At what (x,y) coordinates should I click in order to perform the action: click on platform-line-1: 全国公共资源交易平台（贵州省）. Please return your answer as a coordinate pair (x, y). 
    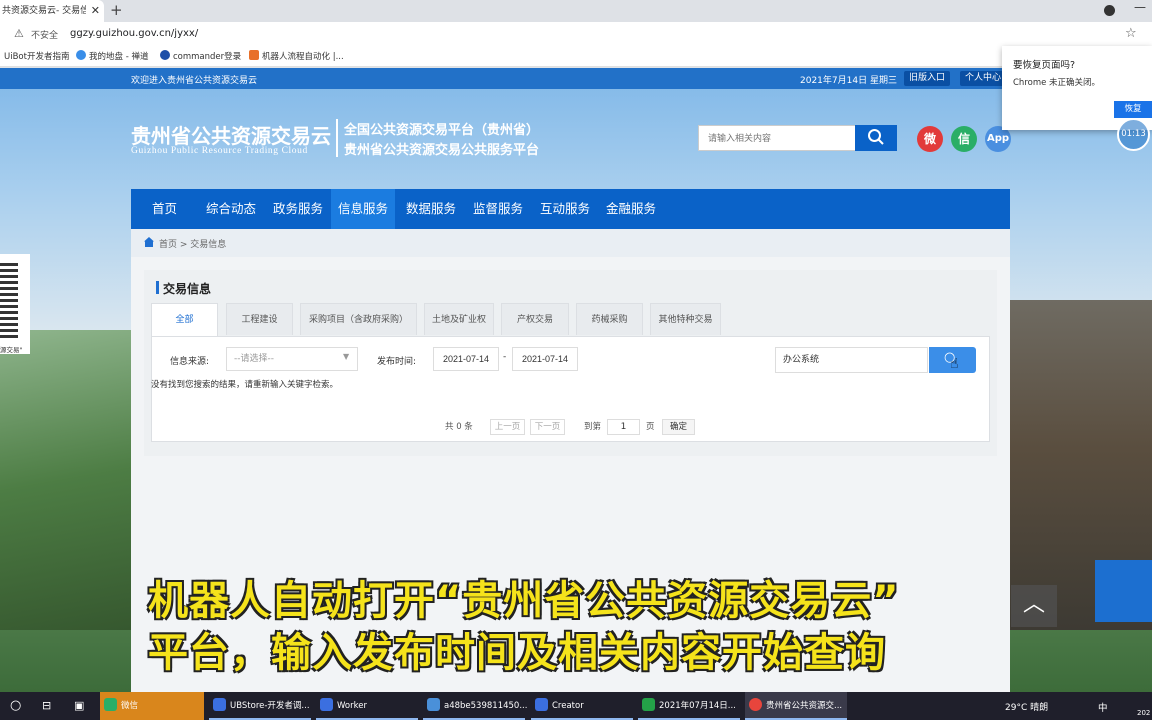
    Looking at the image, I should click on (442, 130).